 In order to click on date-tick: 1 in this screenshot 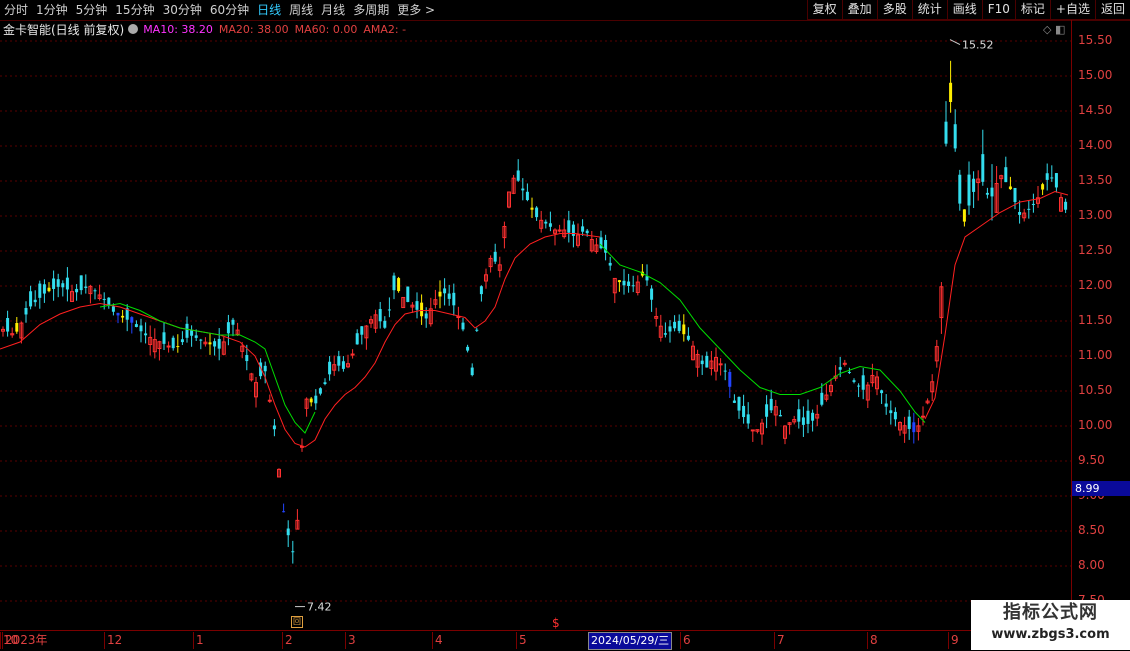, I will do `click(198, 640)`.